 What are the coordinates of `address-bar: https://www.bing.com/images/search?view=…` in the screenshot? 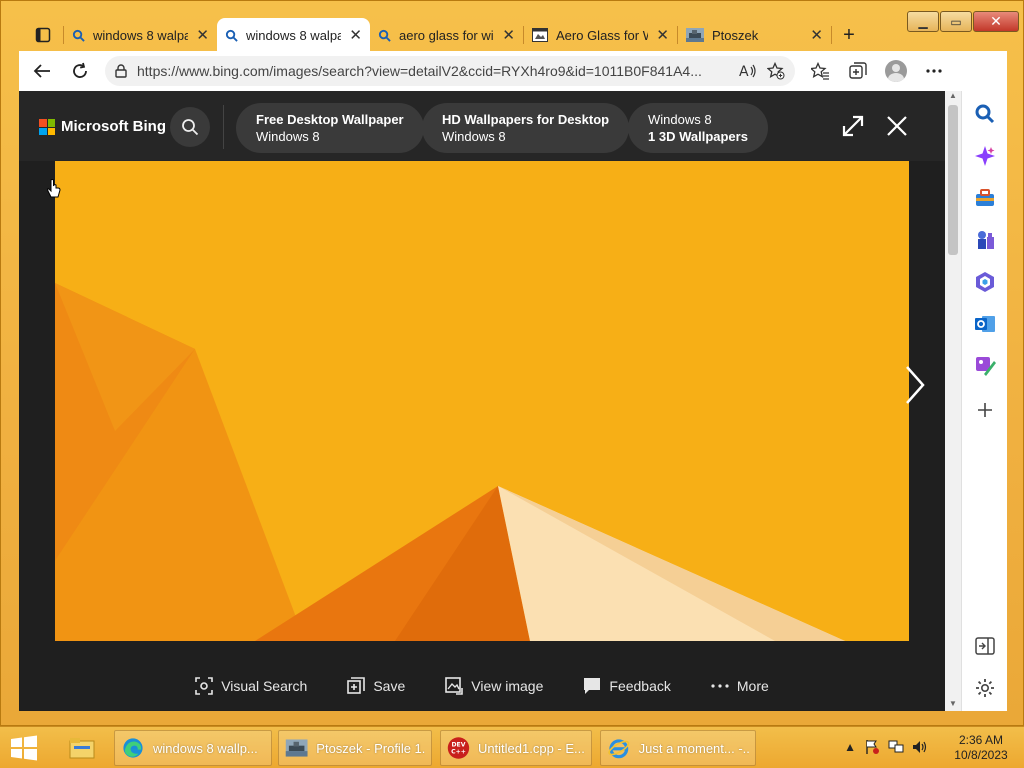 It's located at (450, 71).